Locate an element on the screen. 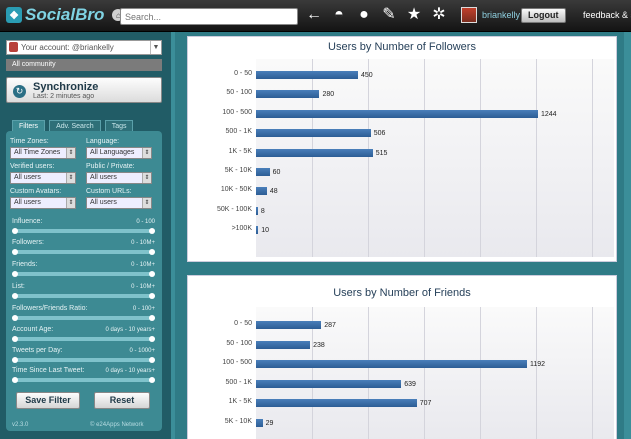 This screenshot has height=439, width=631. account-select: Your account: @briankelly ▼ is located at coordinates (84, 47).